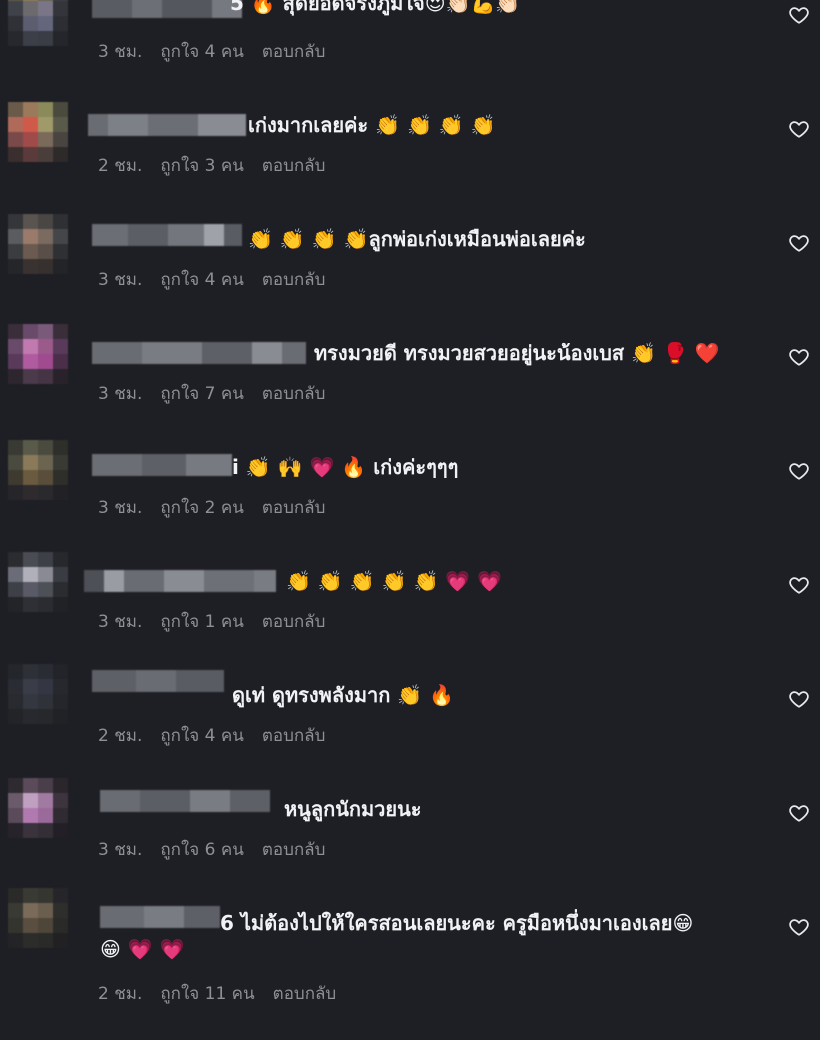  What do you see at coordinates (201, 393) in the screenshot?
I see `comment-likes: ถูกใจ 7 คน` at bounding box center [201, 393].